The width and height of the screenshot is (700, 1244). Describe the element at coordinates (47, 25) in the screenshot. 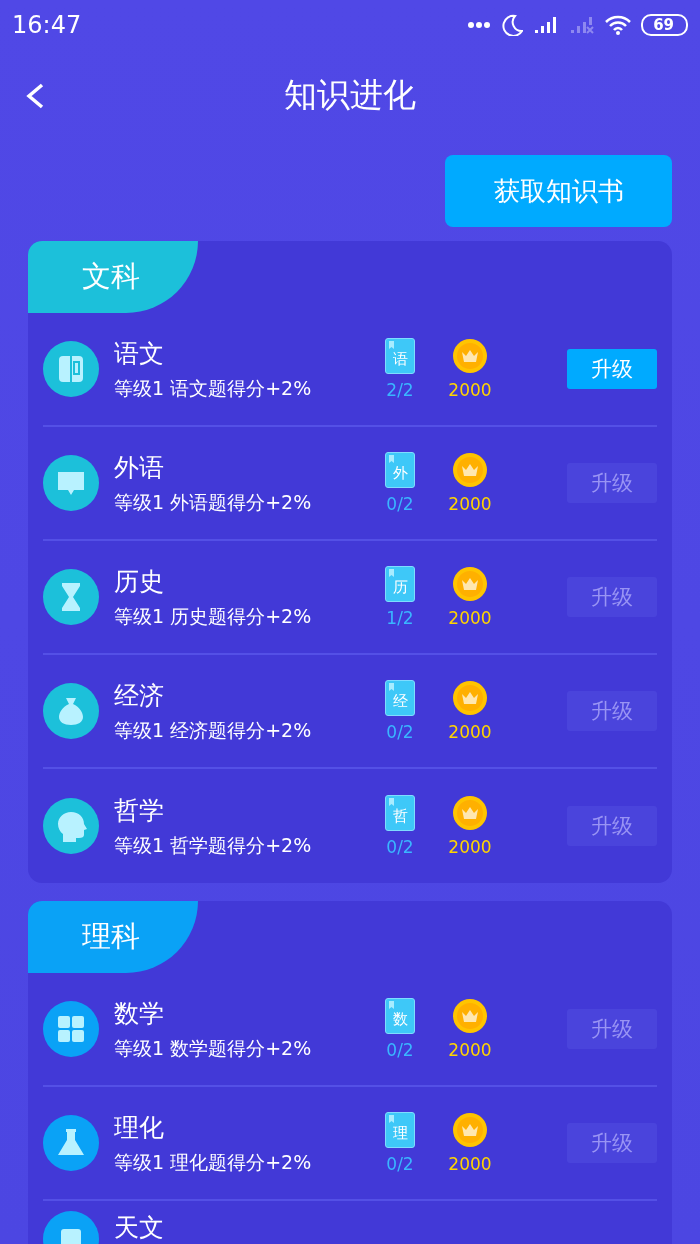

I see `status-time: 16:47` at that location.